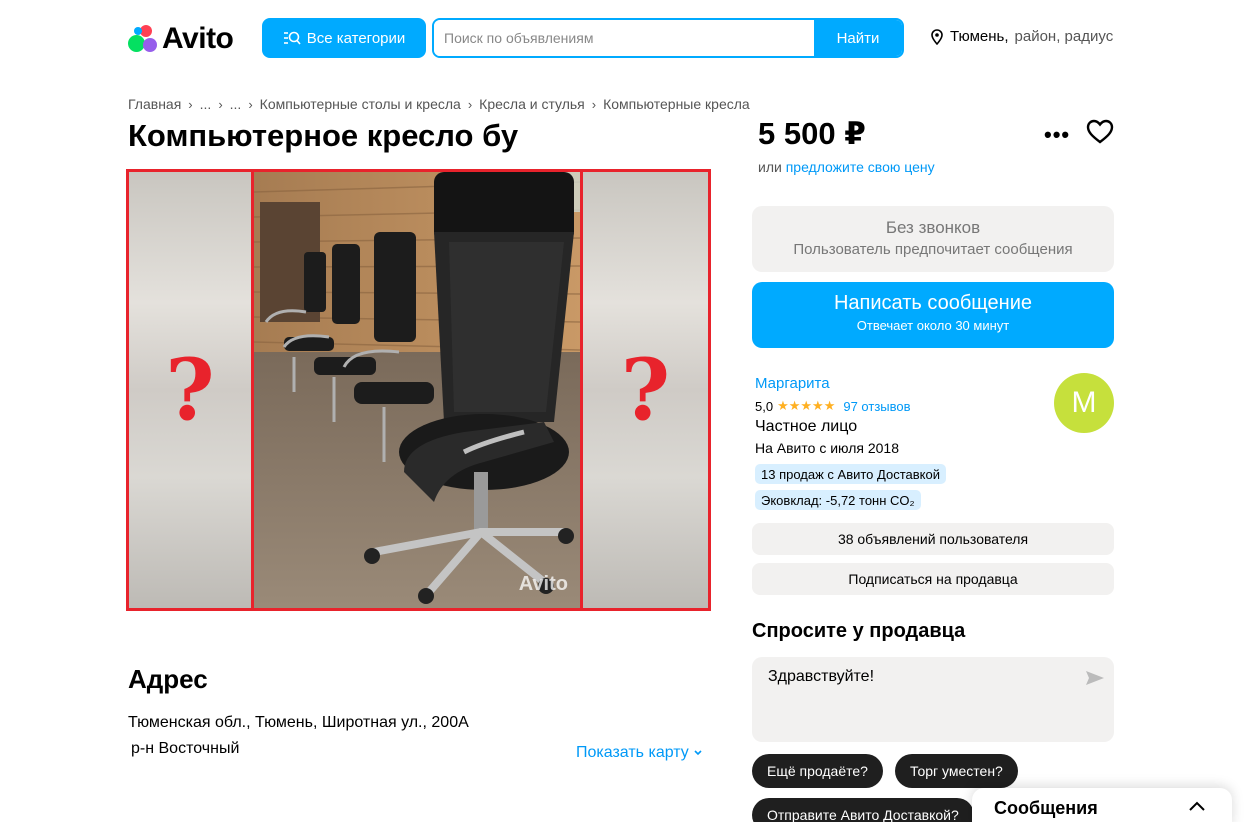  I want to click on location-city: Тюмень,, so click(979, 36).